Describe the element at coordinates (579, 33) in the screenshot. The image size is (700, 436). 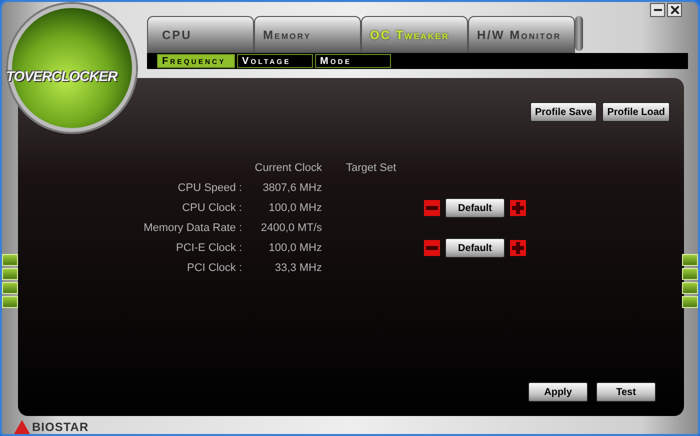
I see `tab-bar-end-cap` at that location.